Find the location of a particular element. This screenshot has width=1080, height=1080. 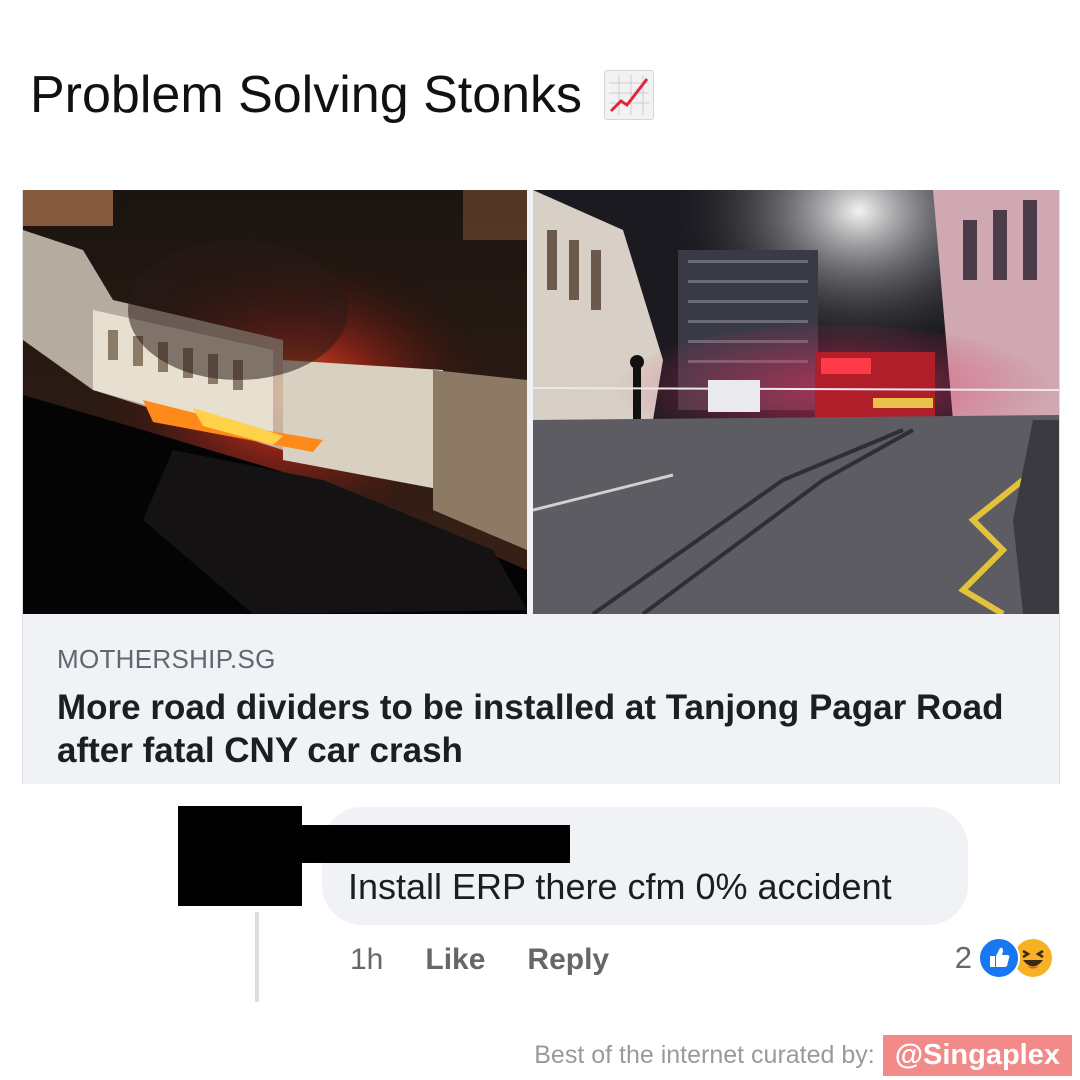

reply-button: Reply is located at coordinates (568, 960).